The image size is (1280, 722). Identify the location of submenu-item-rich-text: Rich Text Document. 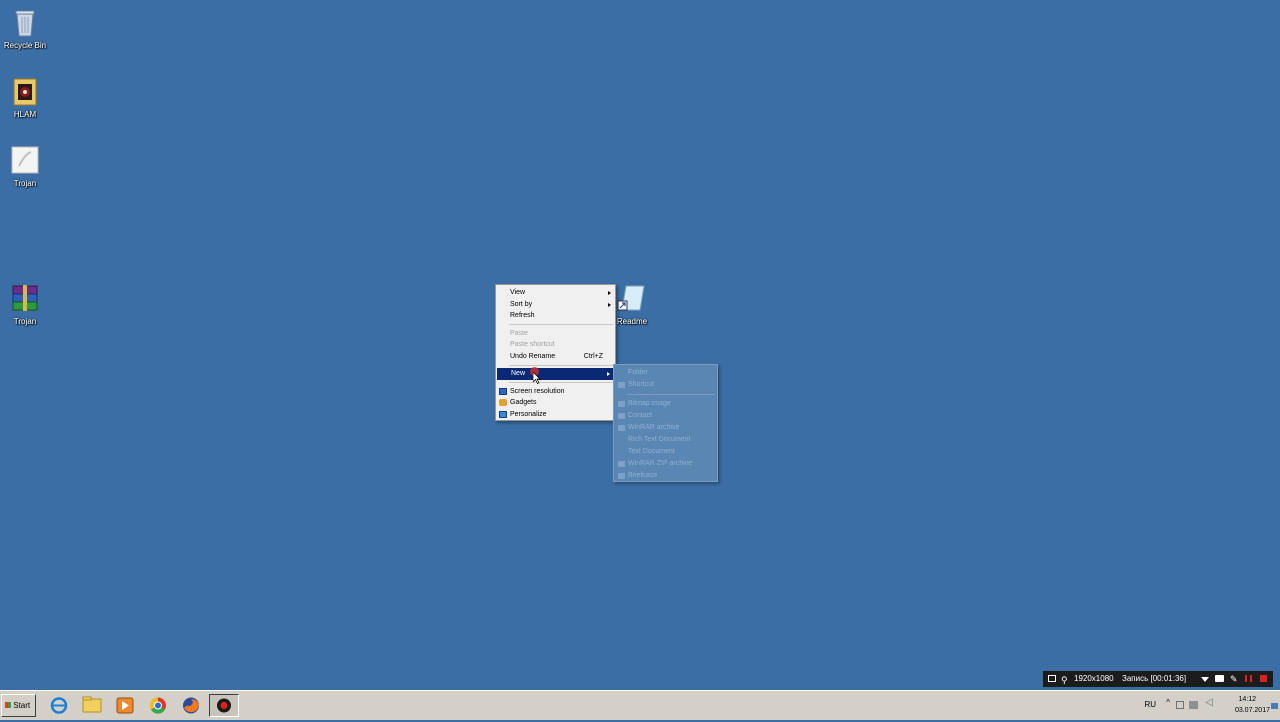
(665, 440).